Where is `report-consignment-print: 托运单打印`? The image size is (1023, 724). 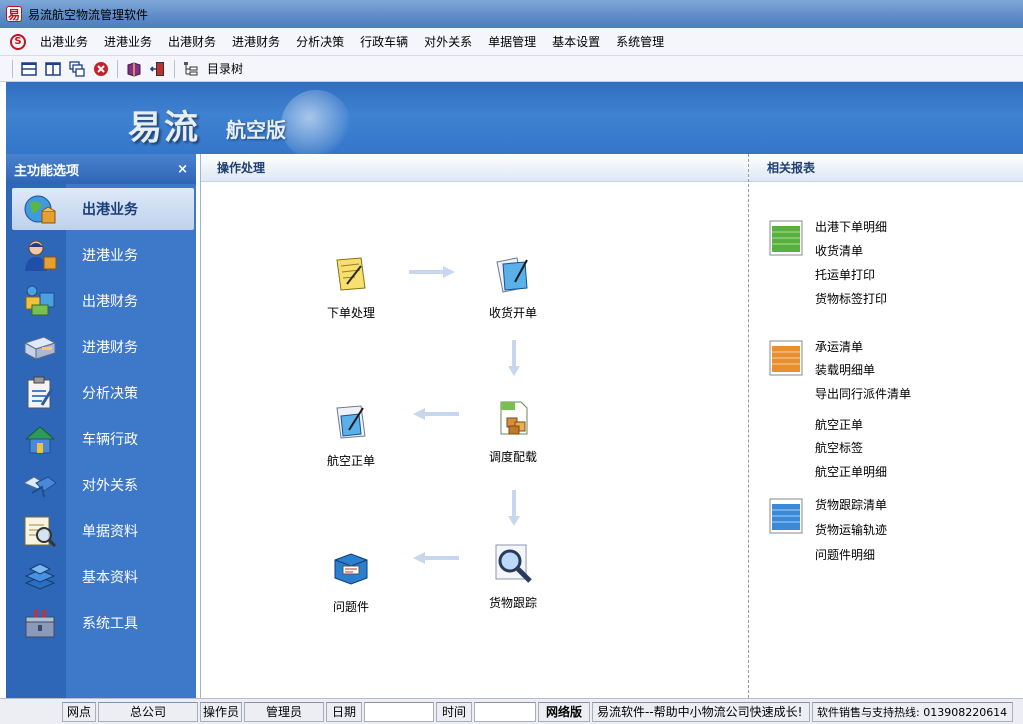
report-consignment-print: 托运单打印 is located at coordinates (845, 274).